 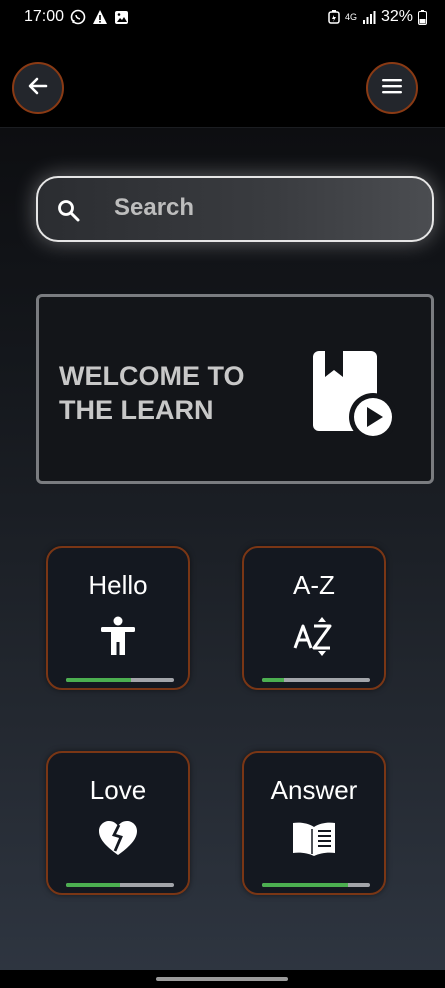 I want to click on lesson-card-love: Love, so click(x=118, y=823).